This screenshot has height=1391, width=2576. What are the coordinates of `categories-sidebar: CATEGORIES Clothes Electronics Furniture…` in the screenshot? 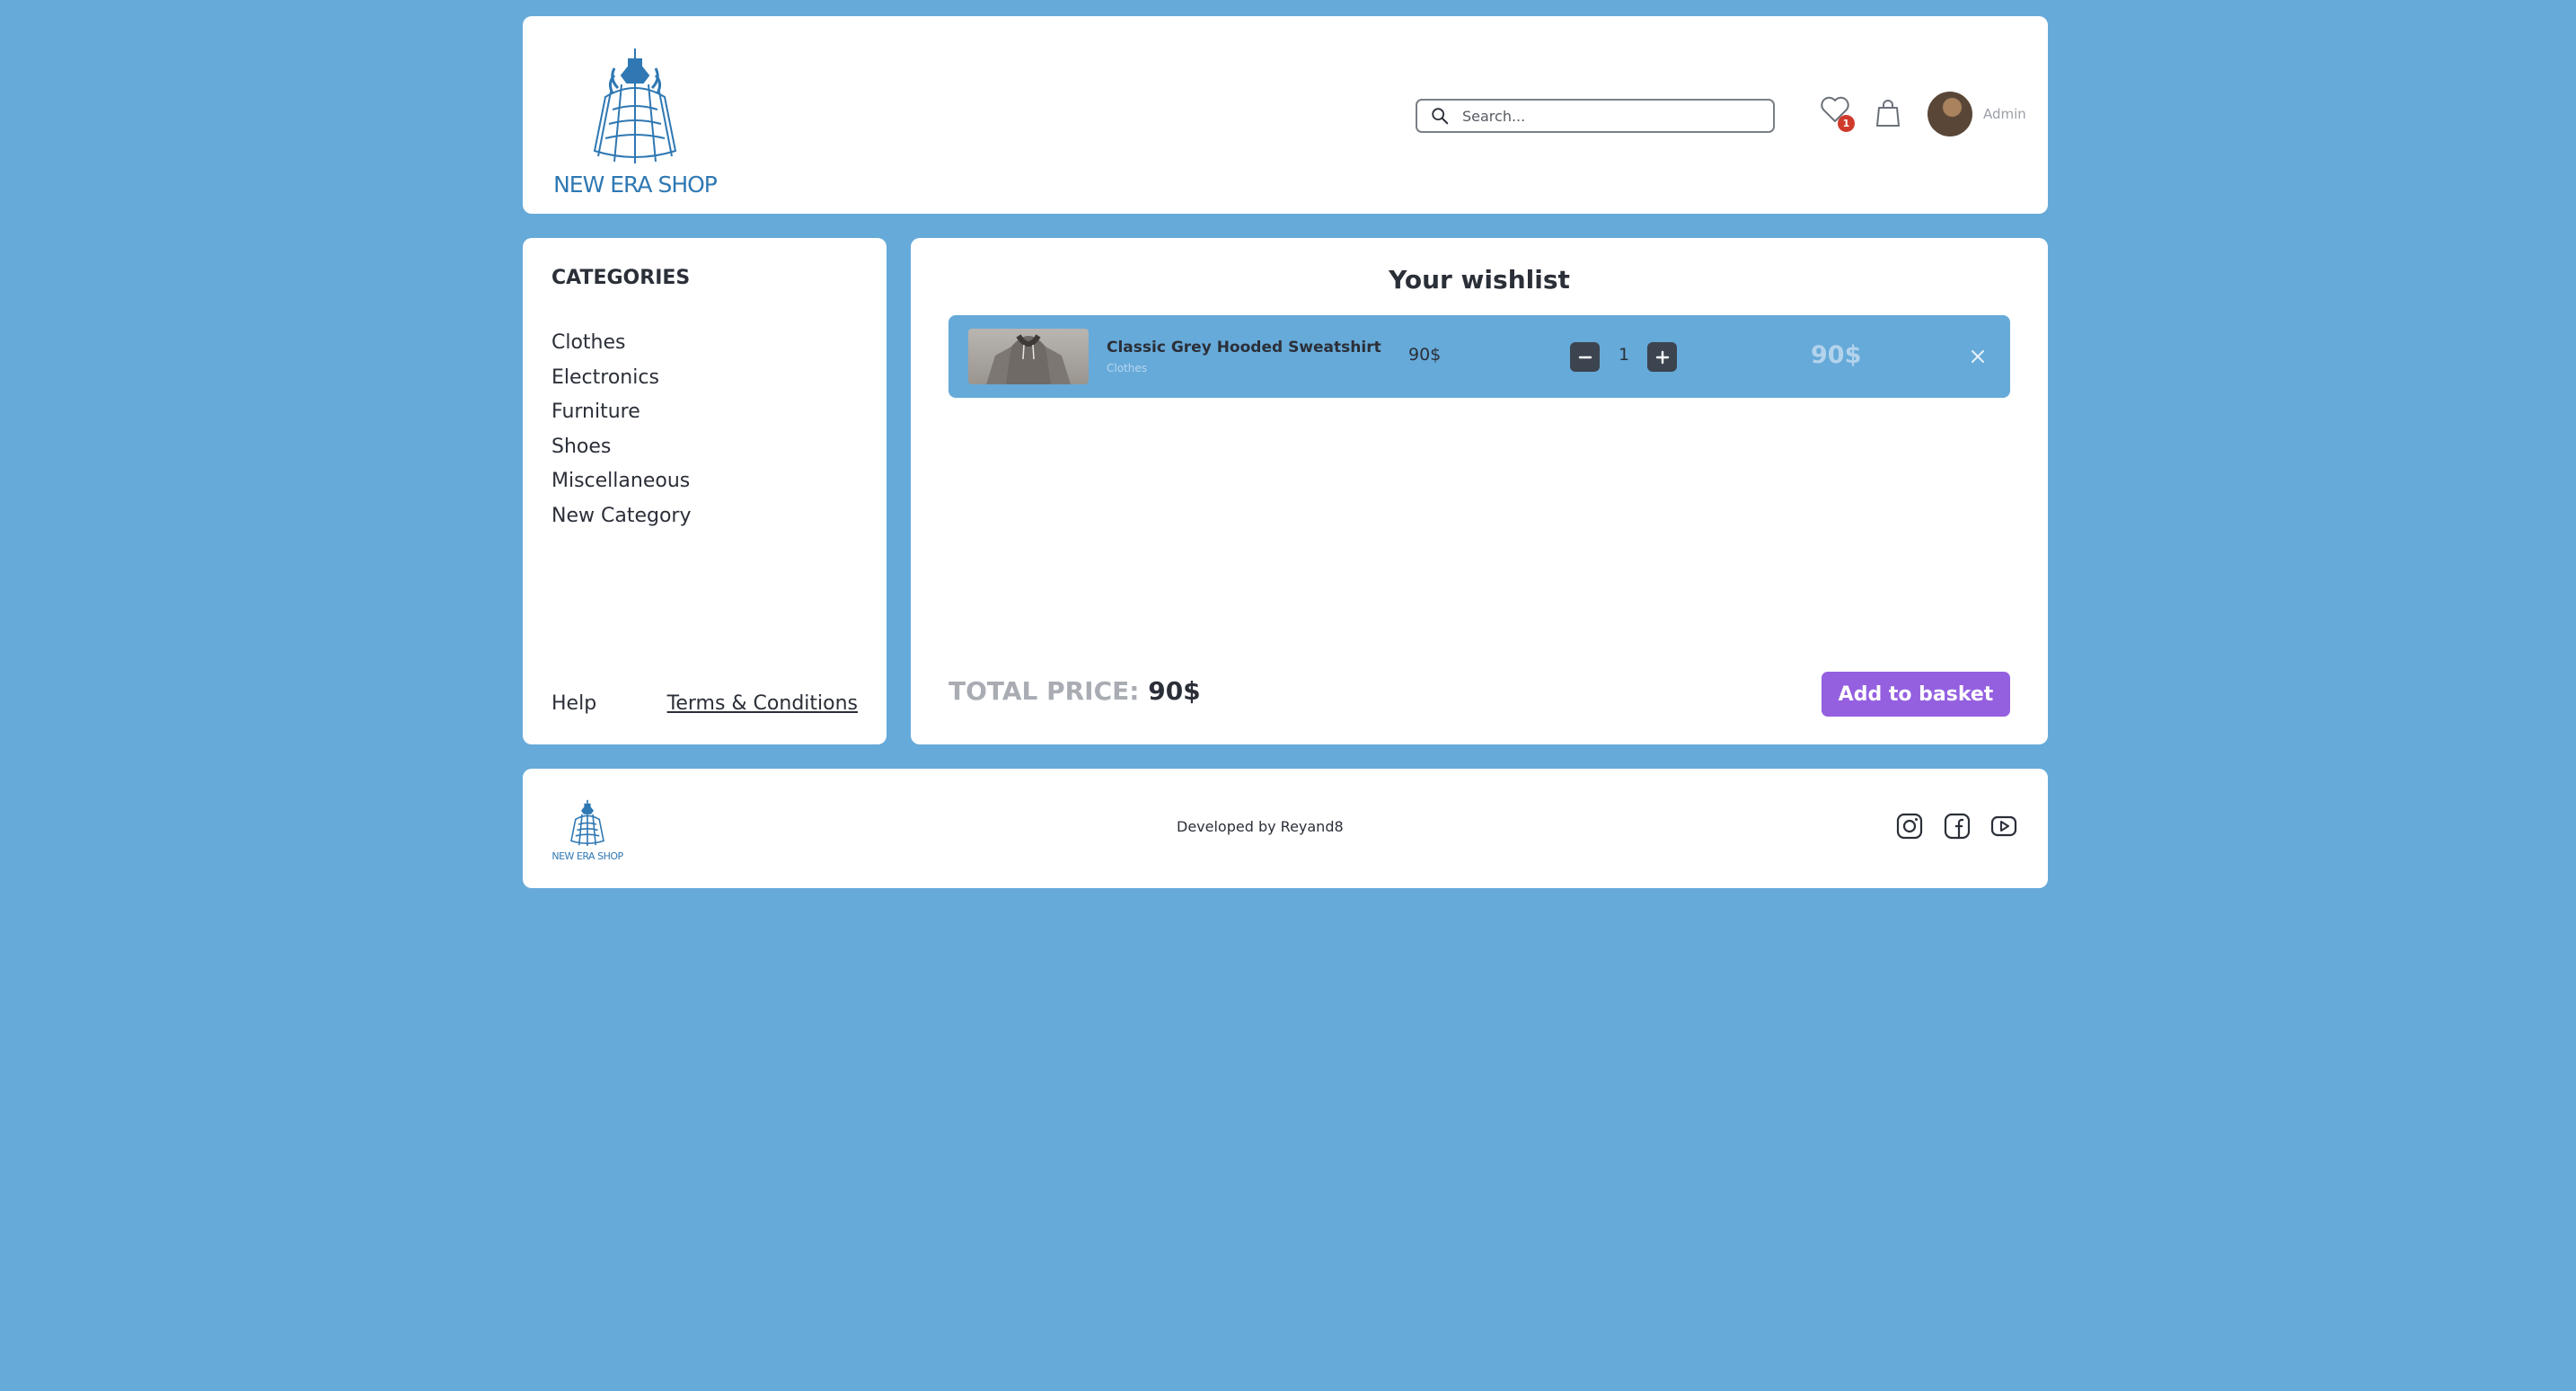 It's located at (705, 491).